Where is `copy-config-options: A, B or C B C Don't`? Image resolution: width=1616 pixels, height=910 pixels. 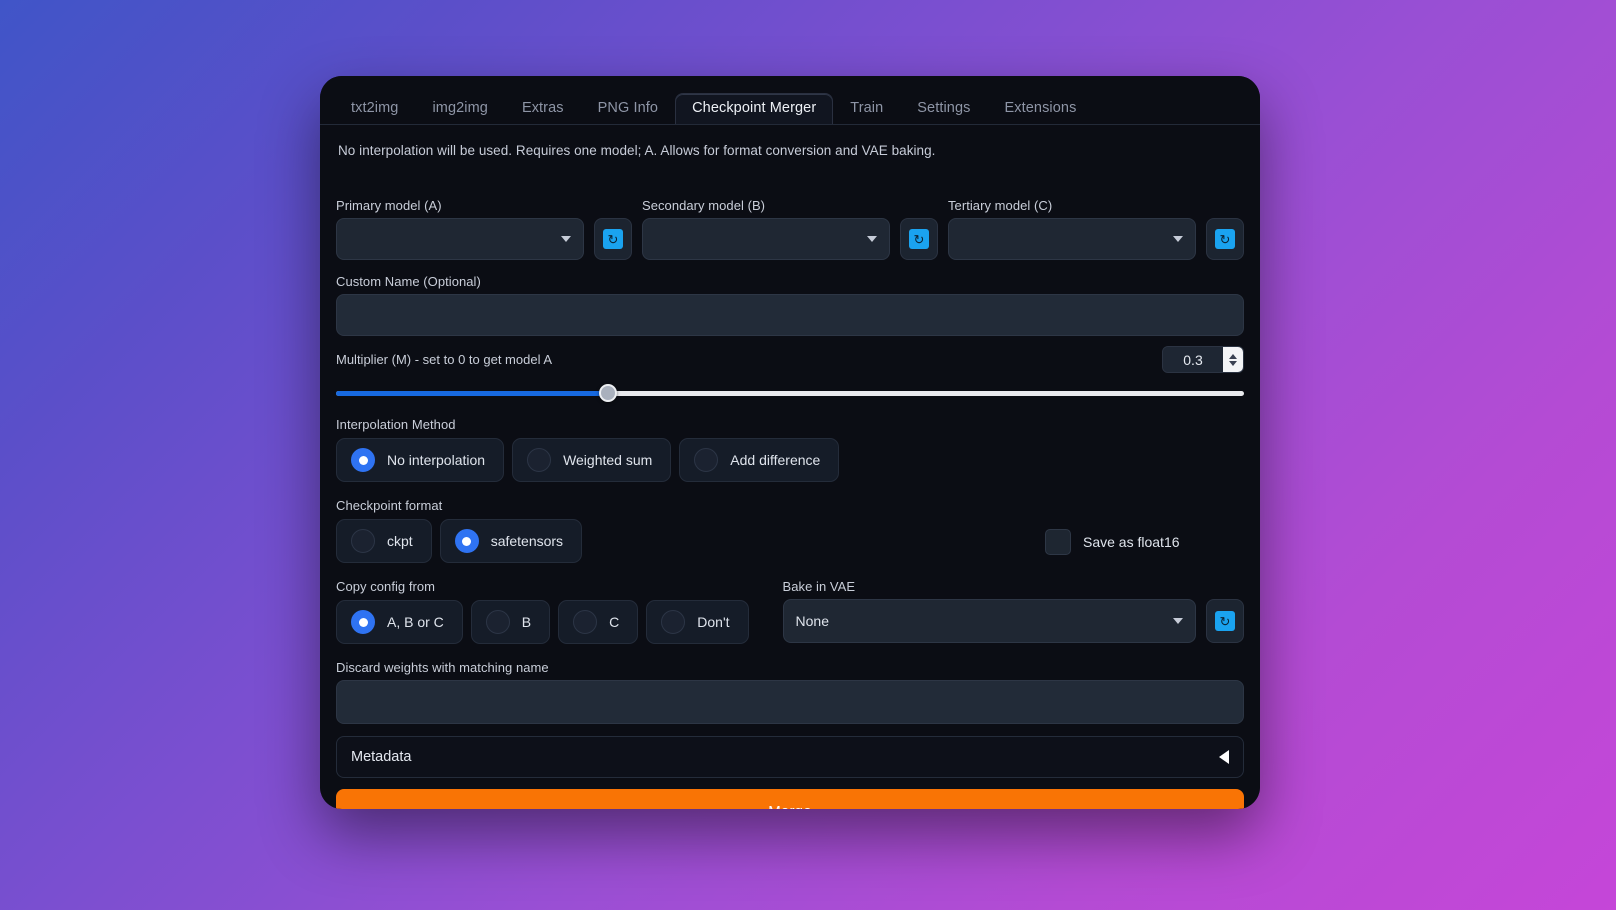 copy-config-options: A, B or C B C Don't is located at coordinates (542, 622).